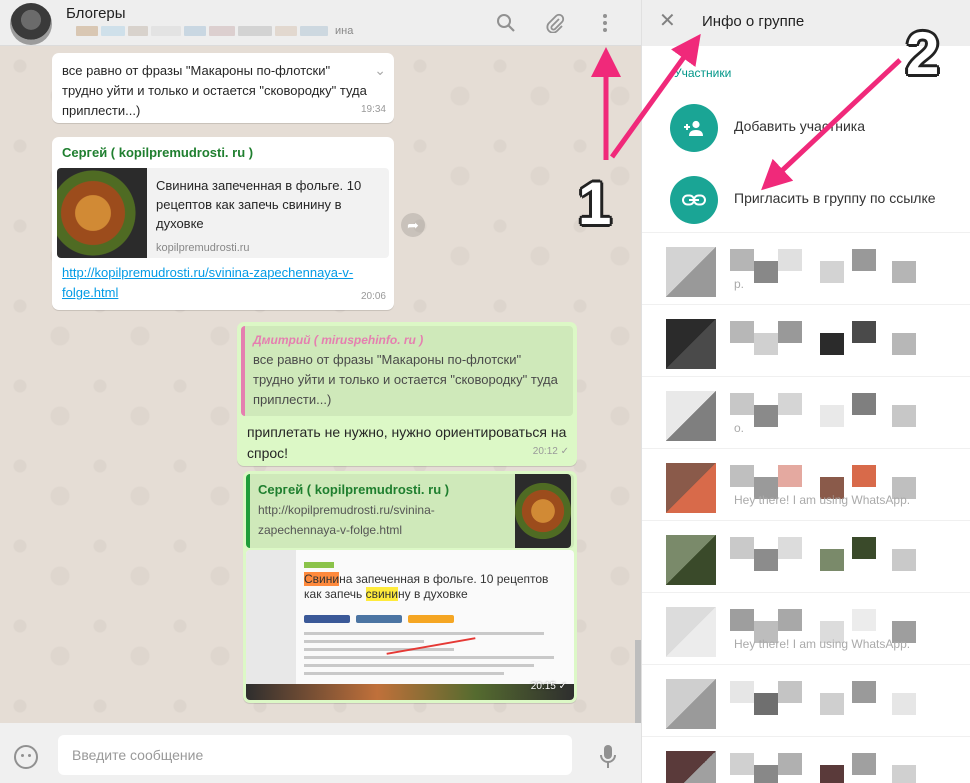  I want to click on message-time: 20:15 ✓, so click(549, 687).